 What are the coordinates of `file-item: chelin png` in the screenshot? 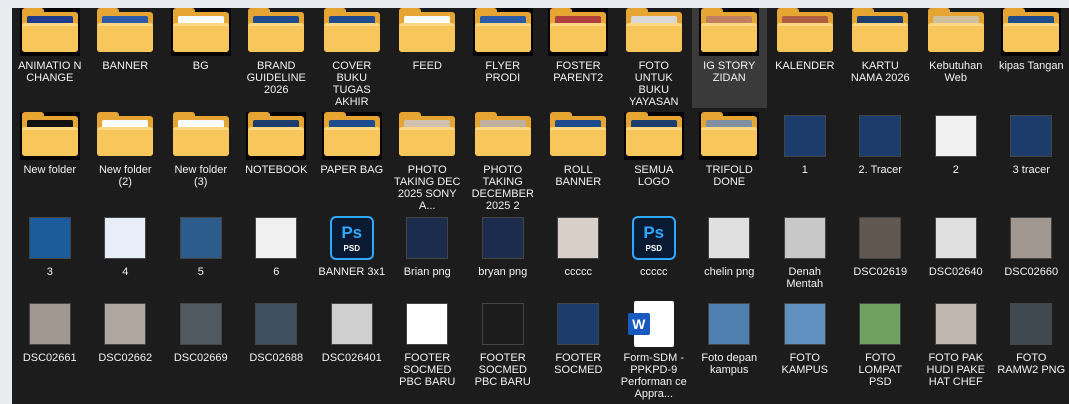 It's located at (730, 264).